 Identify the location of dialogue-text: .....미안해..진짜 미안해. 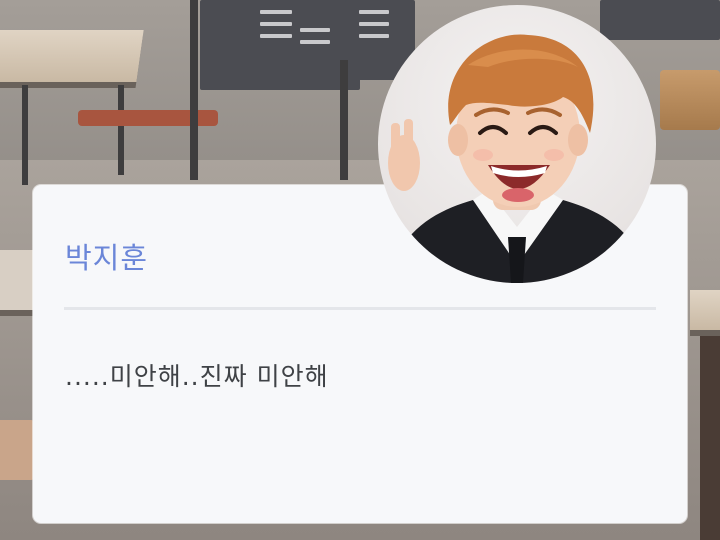
(197, 376).